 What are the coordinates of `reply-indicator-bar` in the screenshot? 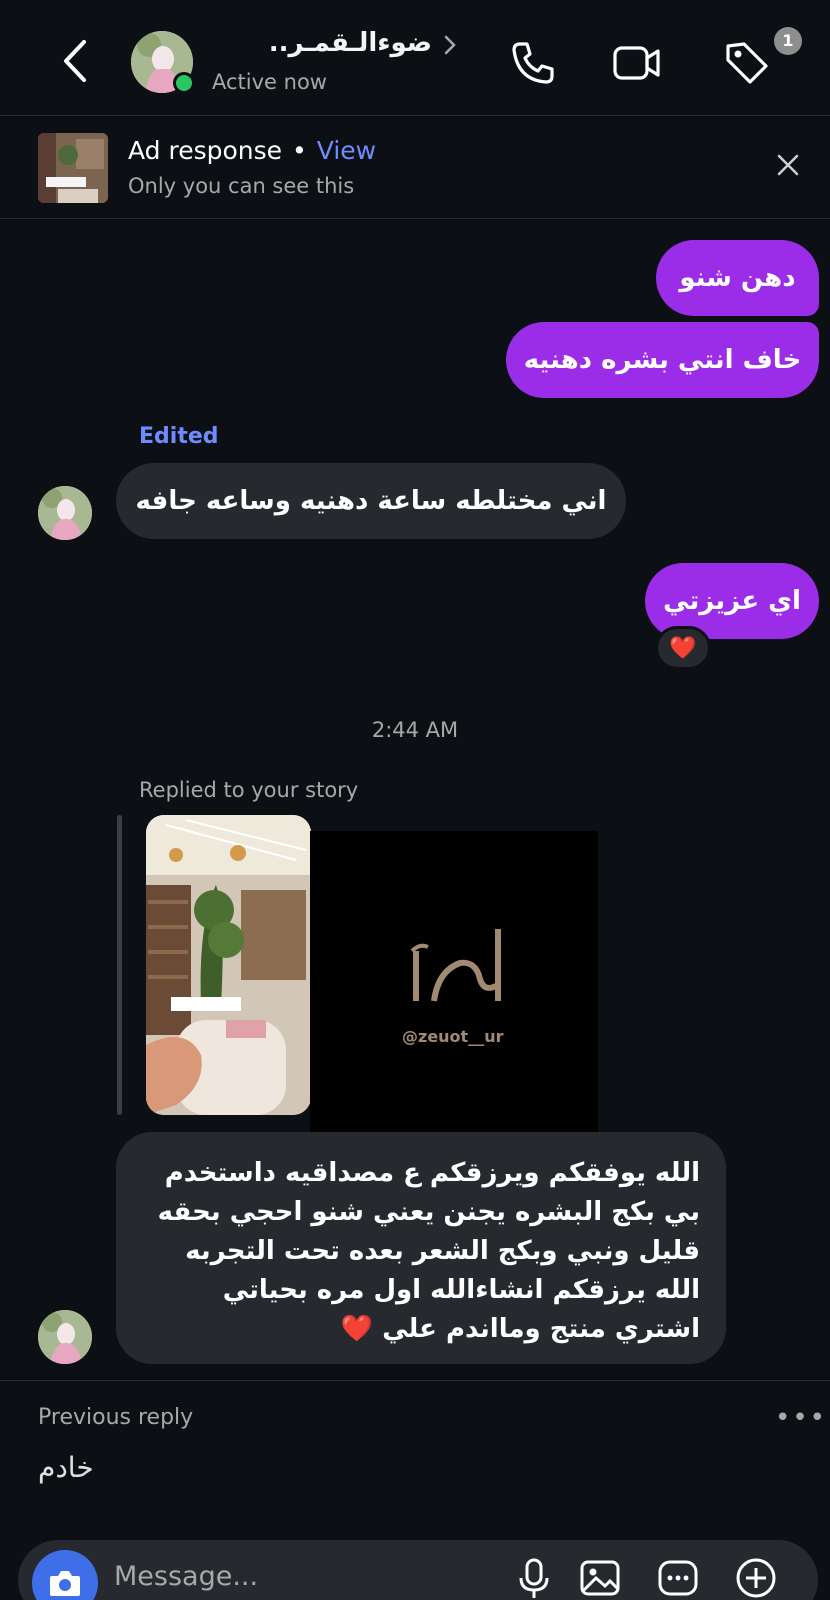 It's located at (119, 965).